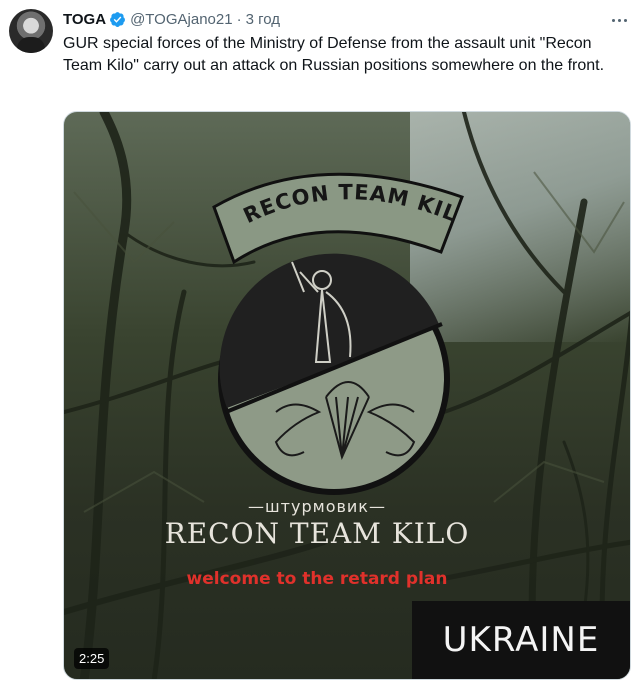 Image resolution: width=641 pixels, height=689 pixels. What do you see at coordinates (317, 533) in the screenshot?
I see `video-brand-title: RECON TEAM KILO` at bounding box center [317, 533].